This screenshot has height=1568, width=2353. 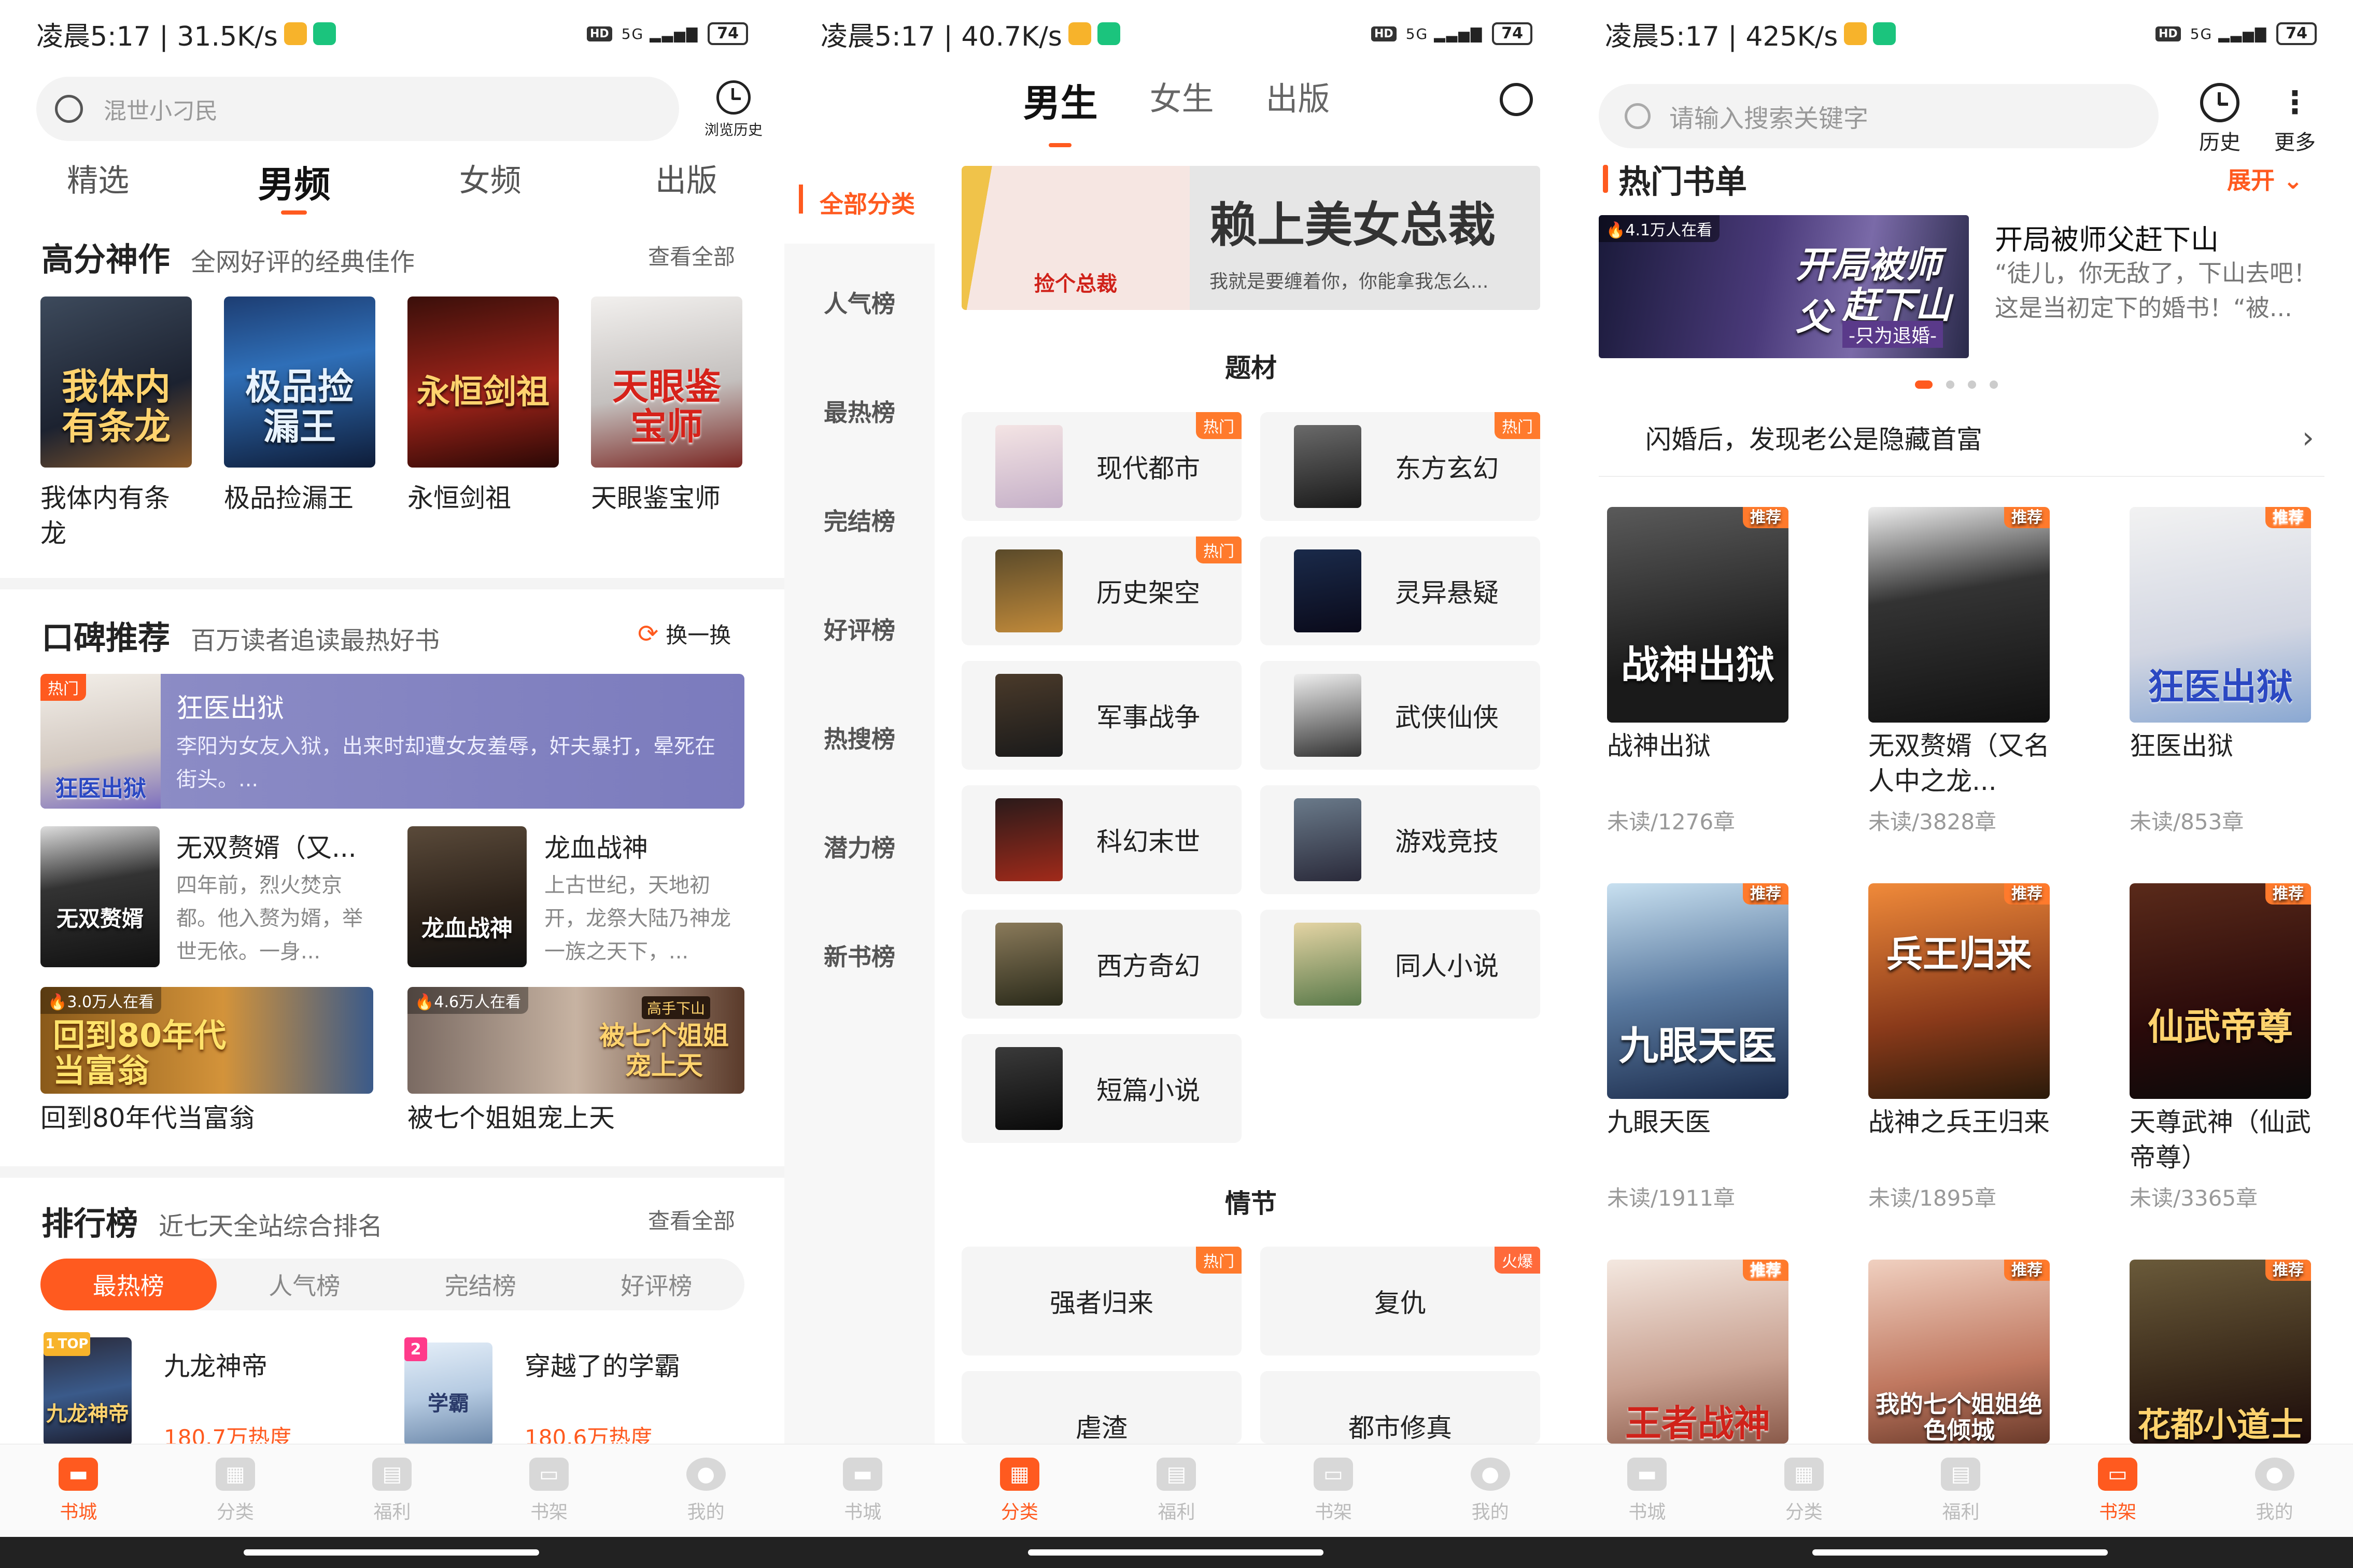 I want to click on search-icon, so click(x=1516, y=99).